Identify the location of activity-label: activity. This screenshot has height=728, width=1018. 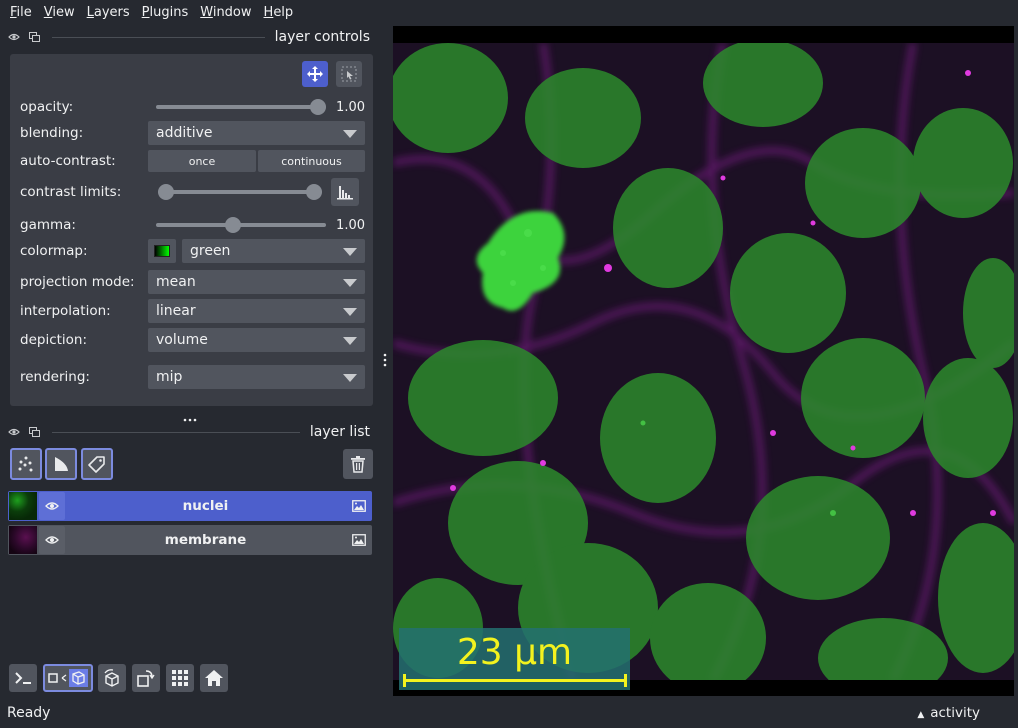
(955, 713).